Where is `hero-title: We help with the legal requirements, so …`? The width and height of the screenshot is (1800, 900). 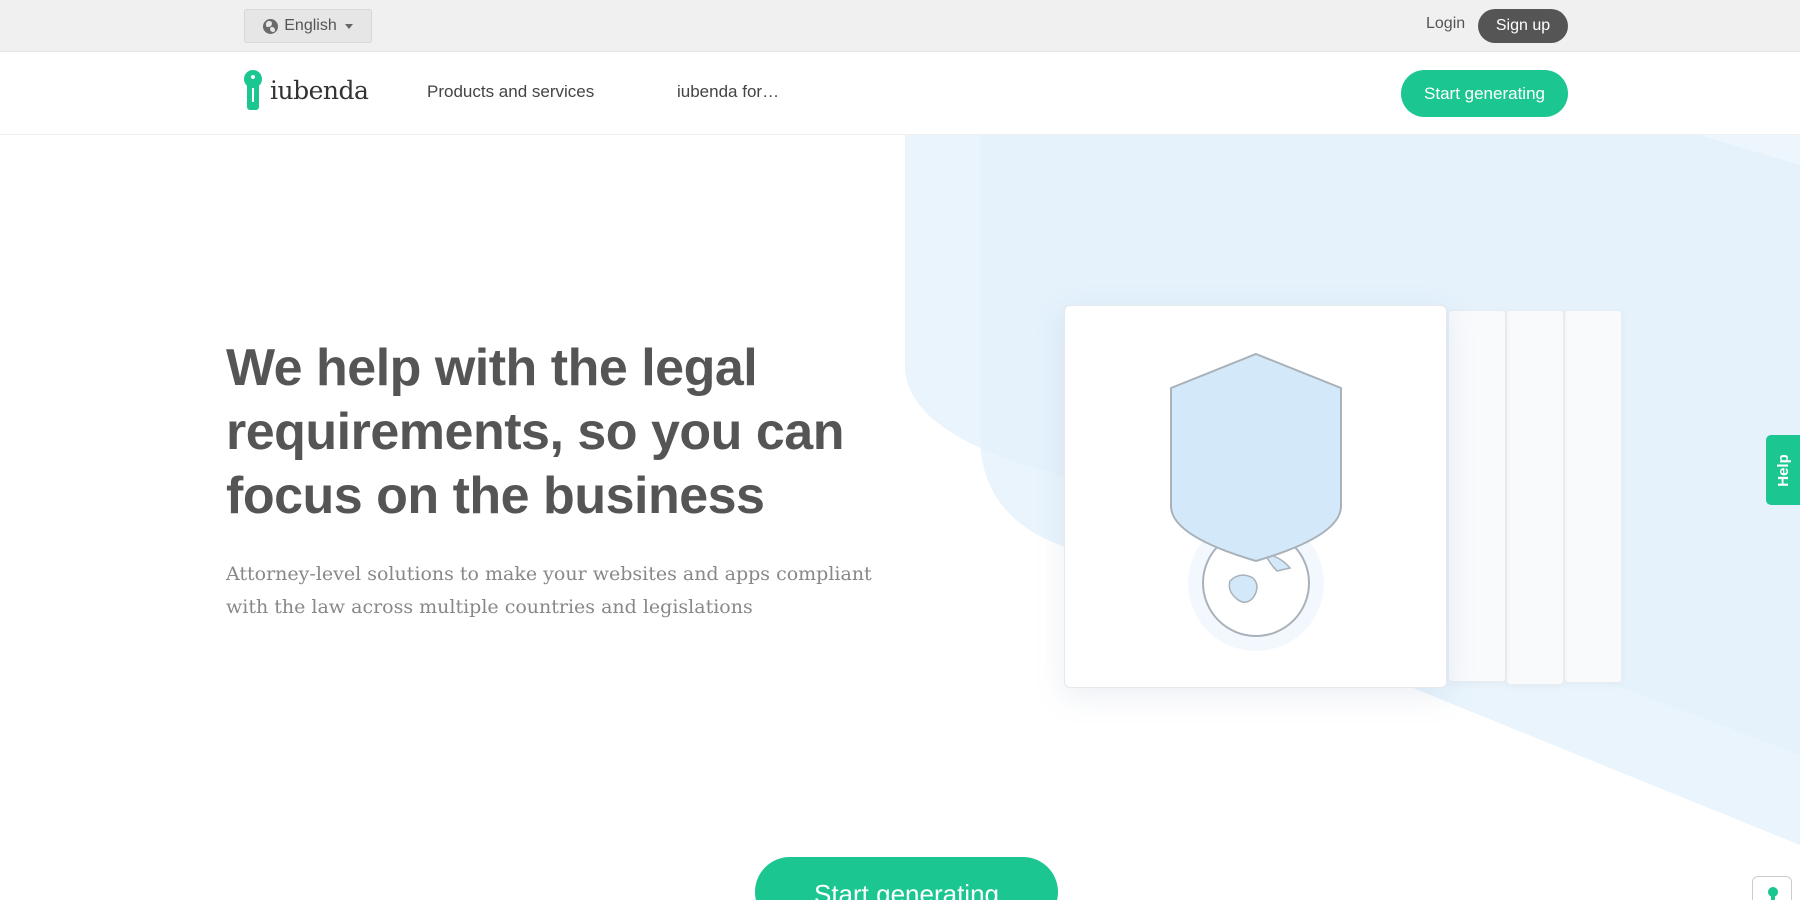
hero-title: We help with the legal requirements, so … is located at coordinates (535, 432).